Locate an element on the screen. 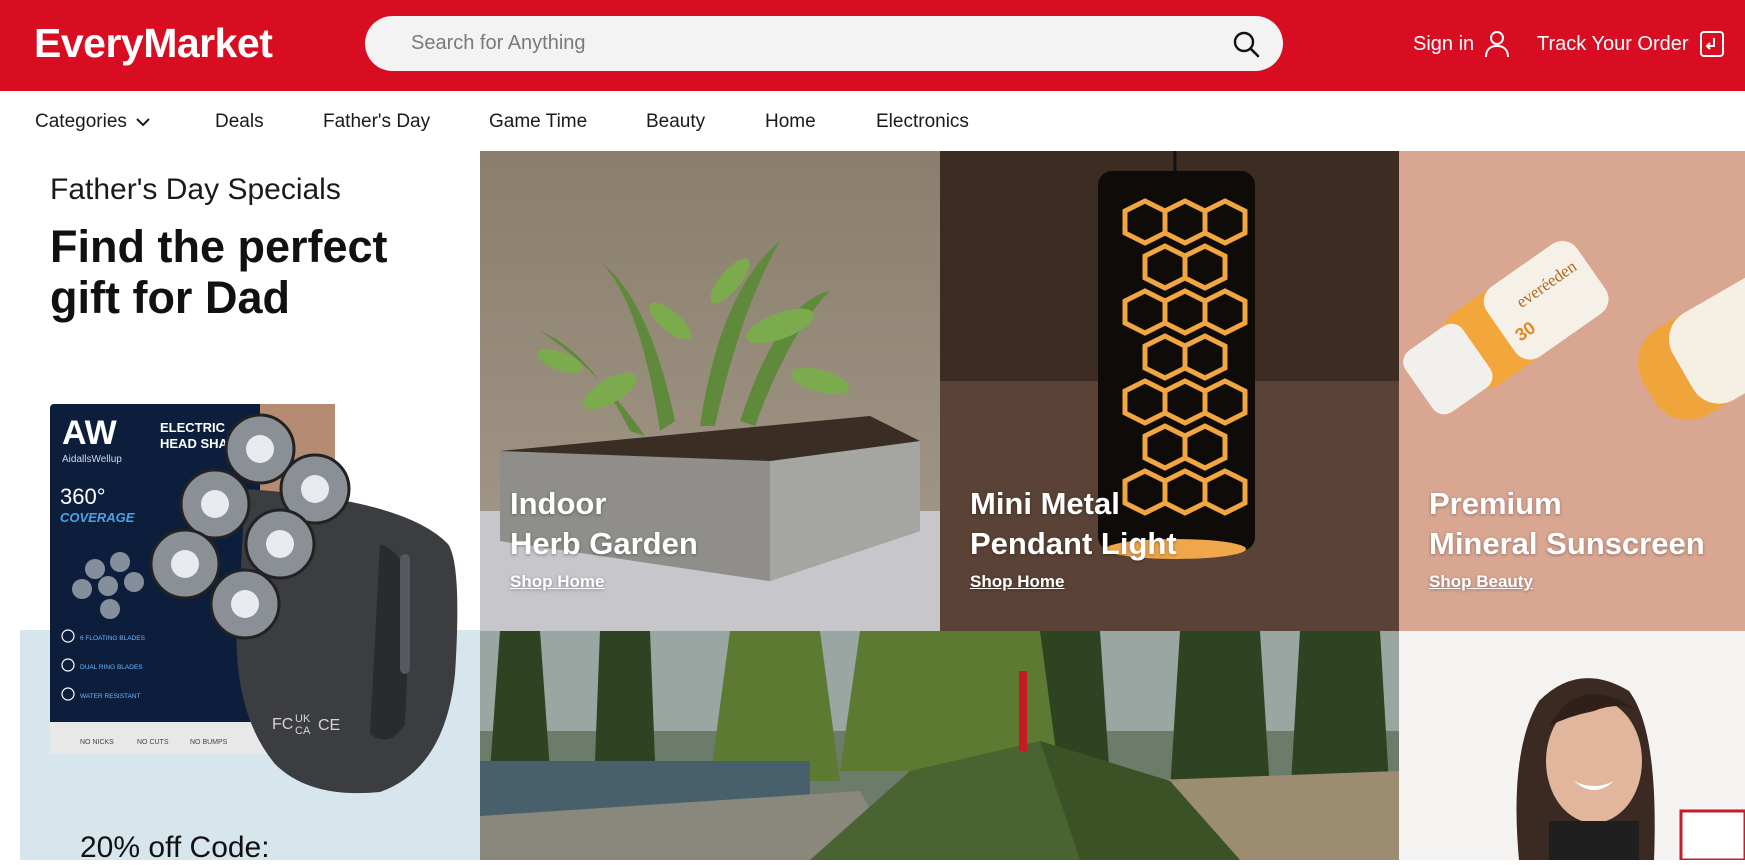 Image resolution: width=1745 pixels, height=865 pixels. promo-title: Find the perfect gift for Dad is located at coordinates (219, 272).